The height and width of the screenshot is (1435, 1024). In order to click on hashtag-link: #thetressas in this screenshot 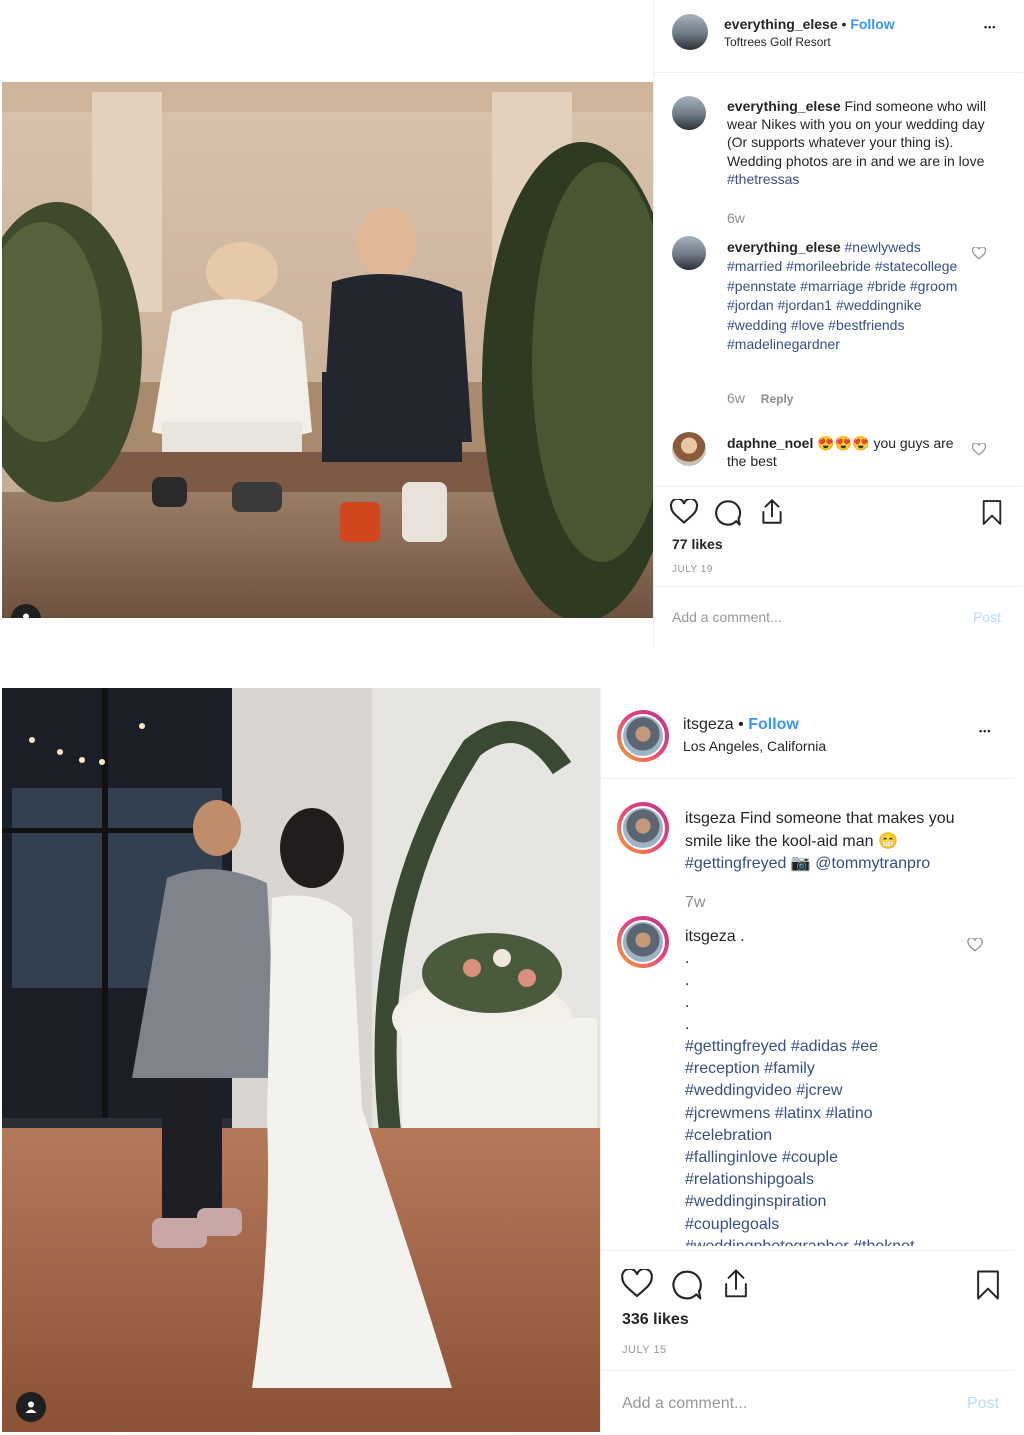, I will do `click(763, 179)`.